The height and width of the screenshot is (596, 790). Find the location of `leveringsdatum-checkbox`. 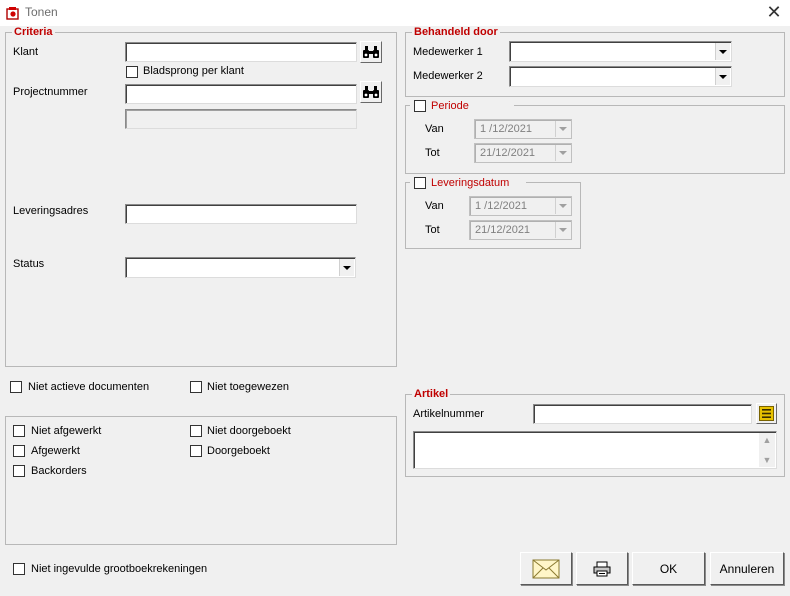

leveringsdatum-checkbox is located at coordinates (420, 183).